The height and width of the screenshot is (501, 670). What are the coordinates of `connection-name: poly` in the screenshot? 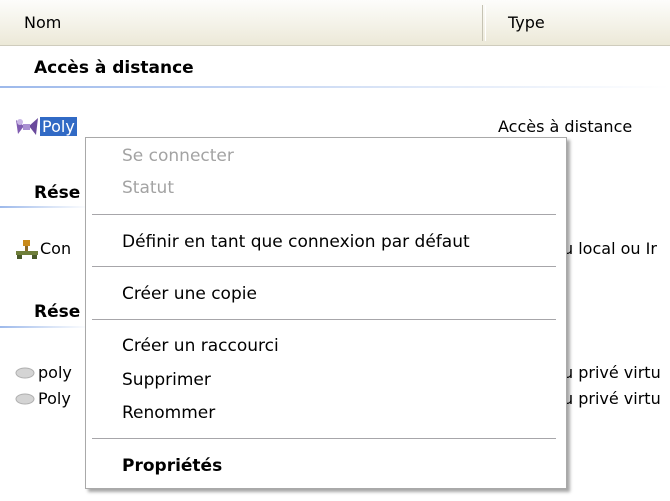 It's located at (55, 372).